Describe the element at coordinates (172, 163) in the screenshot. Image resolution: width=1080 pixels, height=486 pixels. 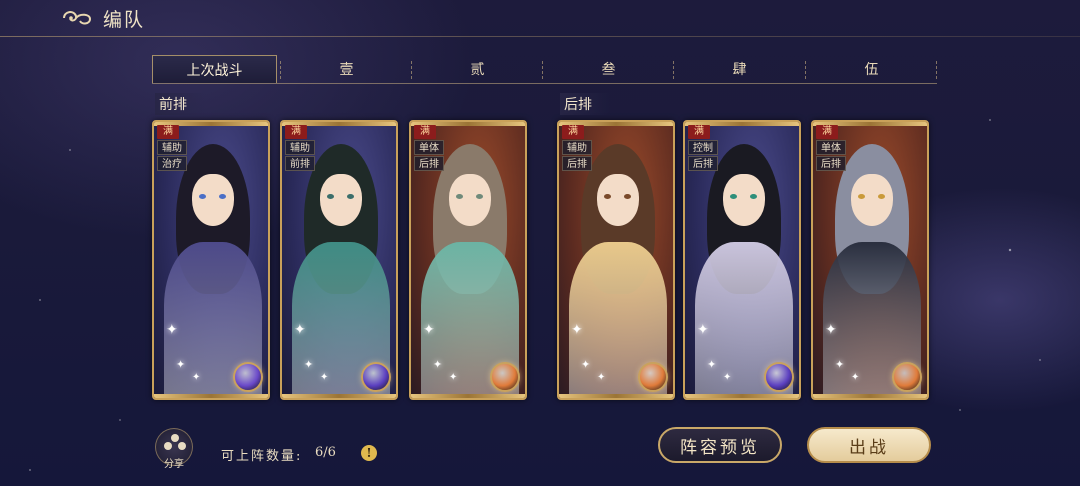
I see `position-tag: 治疗` at that location.